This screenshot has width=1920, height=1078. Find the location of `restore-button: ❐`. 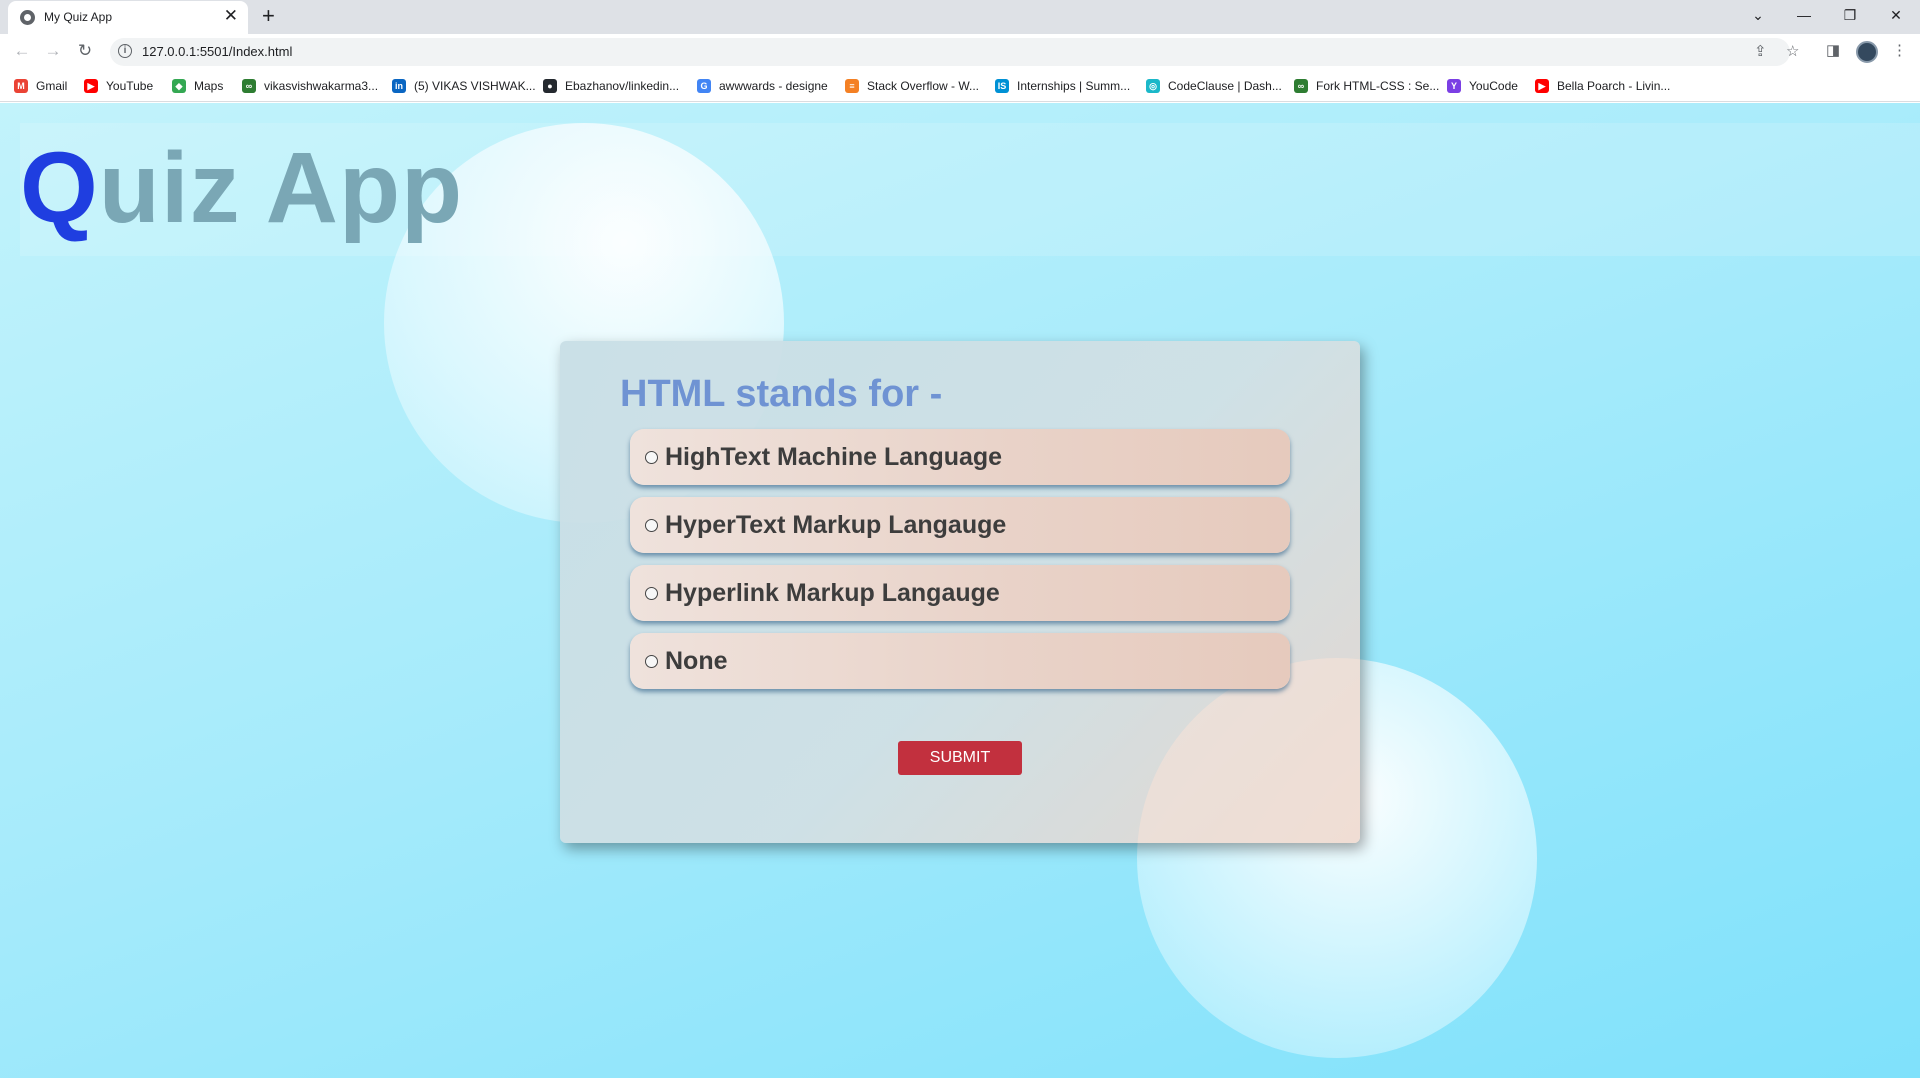

restore-button: ❐ is located at coordinates (1850, 15).